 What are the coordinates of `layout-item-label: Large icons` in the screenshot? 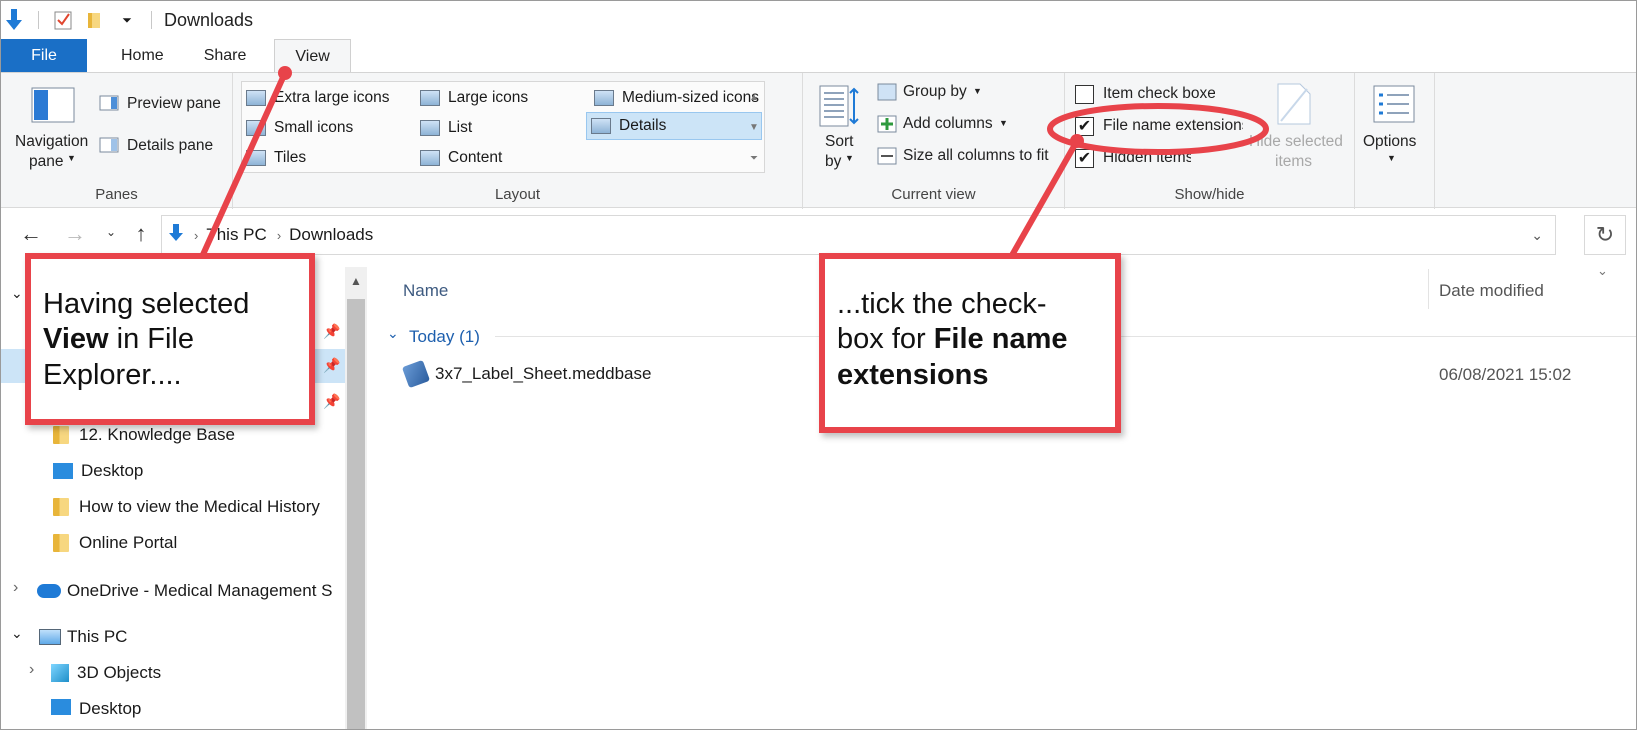 It's located at (488, 97).